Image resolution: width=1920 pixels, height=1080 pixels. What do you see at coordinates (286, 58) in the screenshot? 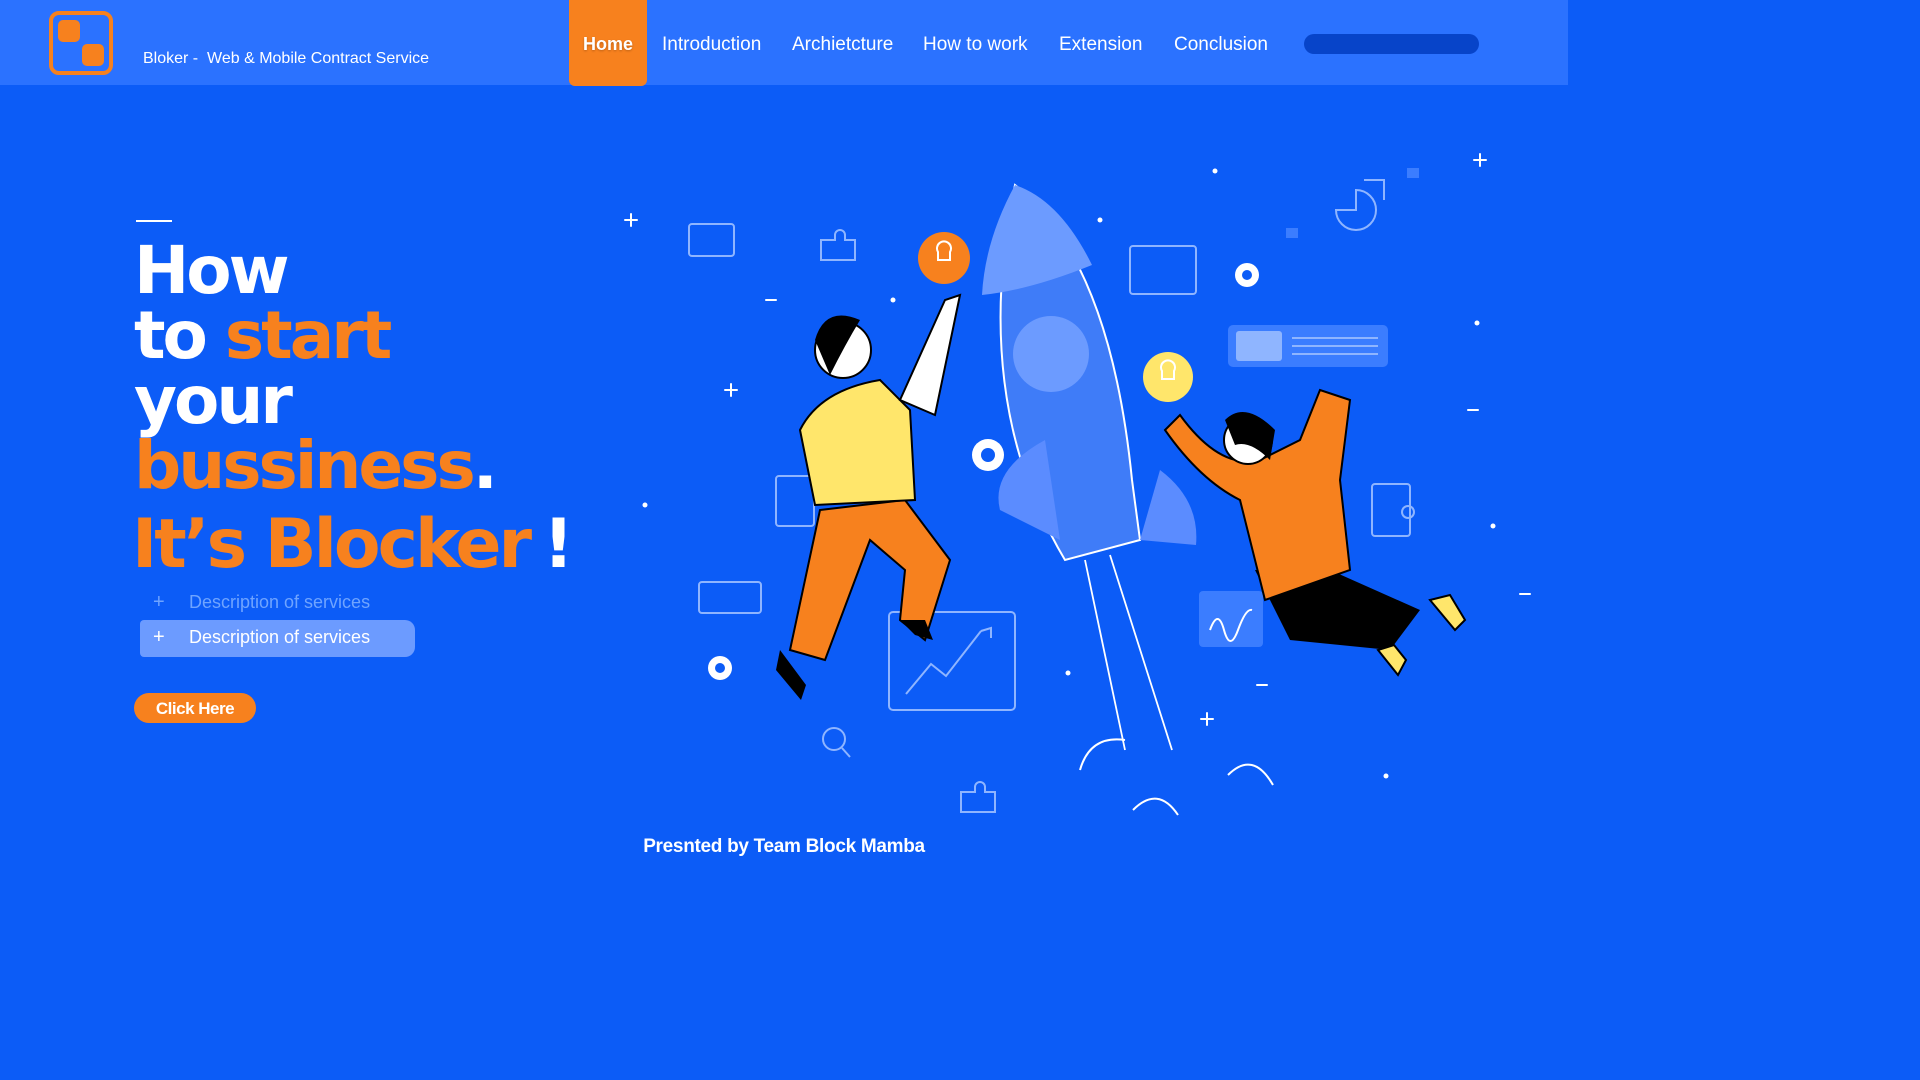
I see `brand-title: Bloker - Web & Mobile Contract Service` at bounding box center [286, 58].